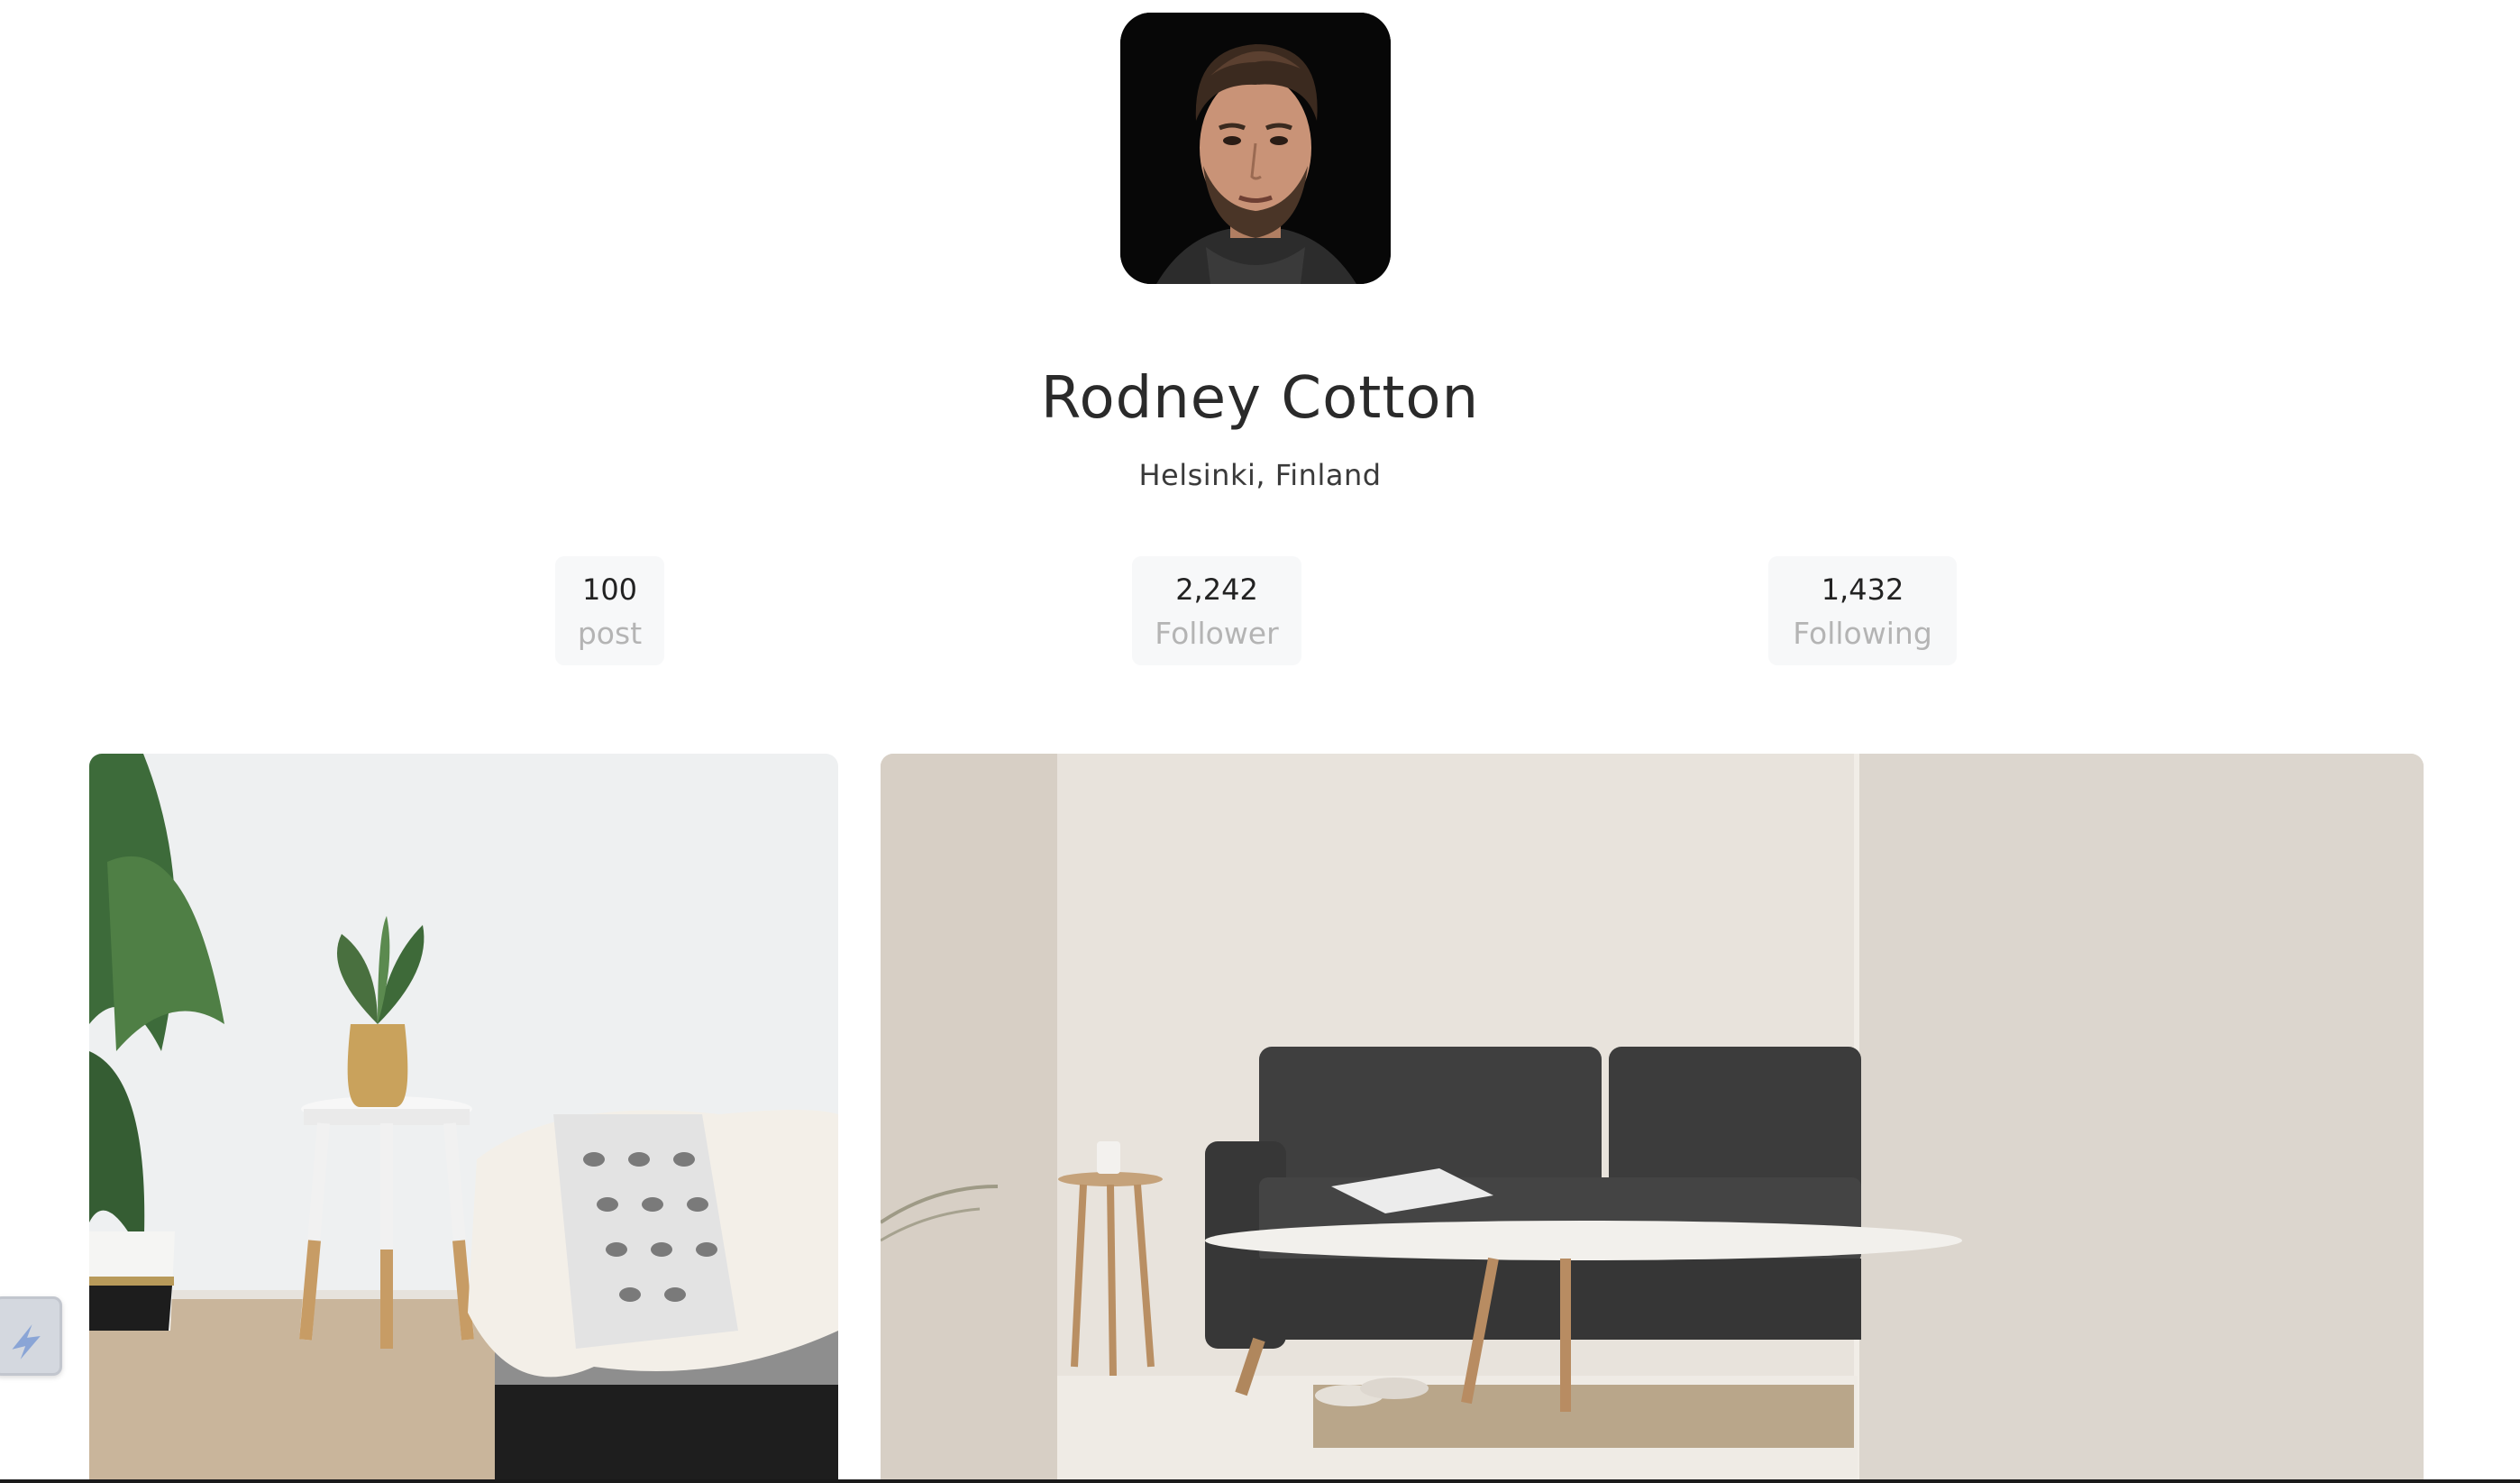 The height and width of the screenshot is (1483, 2520). Describe the element at coordinates (1217, 633) in the screenshot. I see `stat-followers-label: Follower` at that location.